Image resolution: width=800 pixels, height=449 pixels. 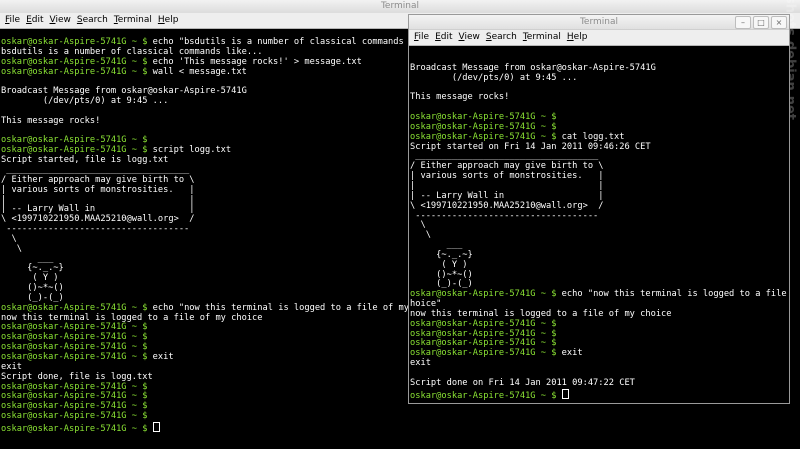 I want to click on line-text: cat logg.txt, so click(x=590, y=136).